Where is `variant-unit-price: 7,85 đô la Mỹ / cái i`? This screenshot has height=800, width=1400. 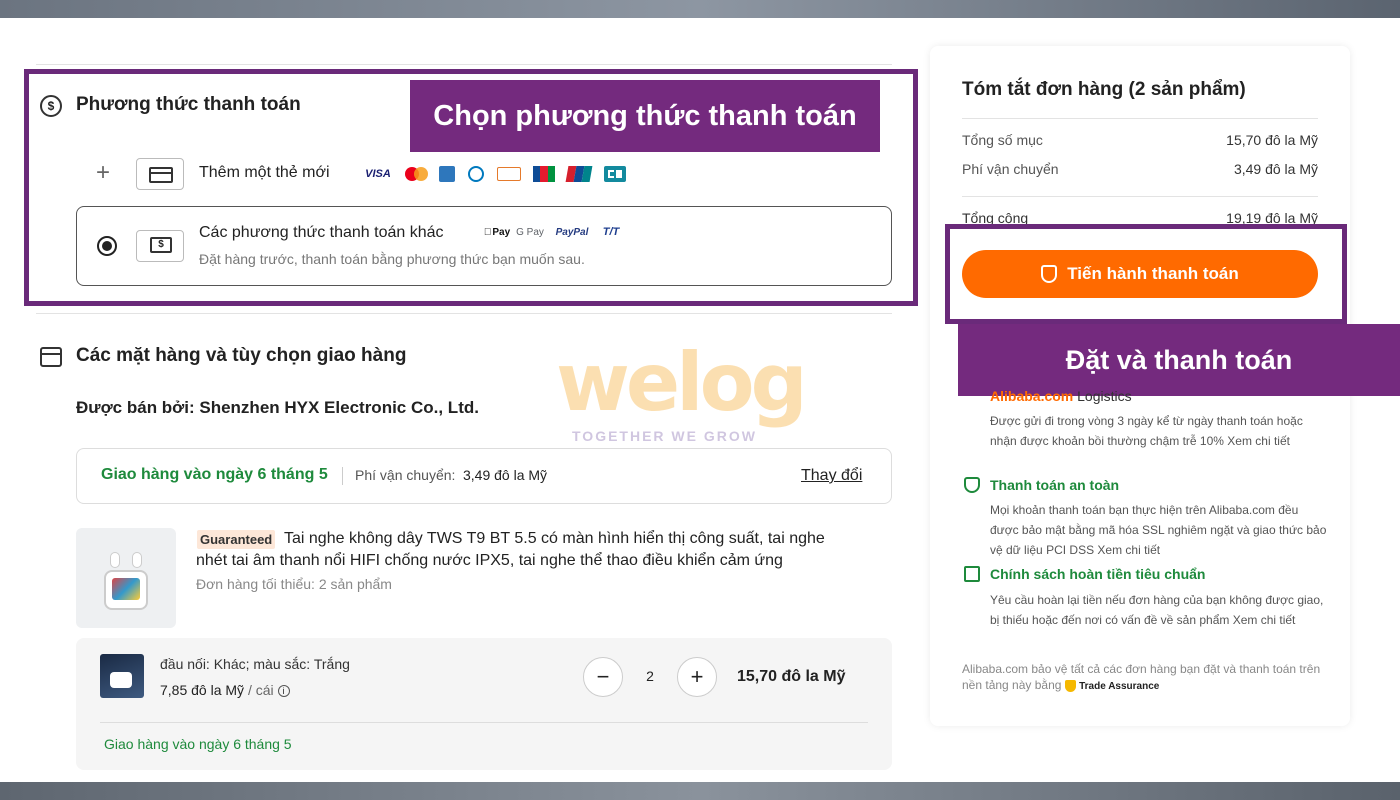
variant-unit-price: 7,85 đô la Mỹ / cái i is located at coordinates (225, 690).